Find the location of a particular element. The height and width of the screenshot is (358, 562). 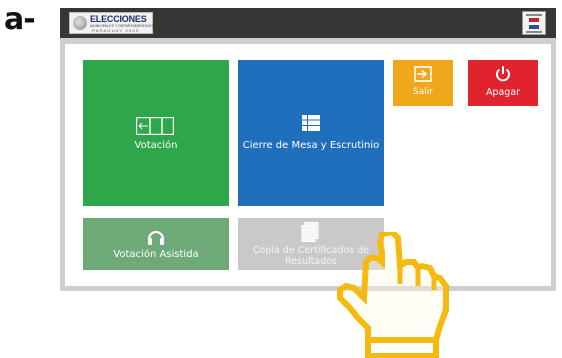

step-label: a- is located at coordinates (20, 19).